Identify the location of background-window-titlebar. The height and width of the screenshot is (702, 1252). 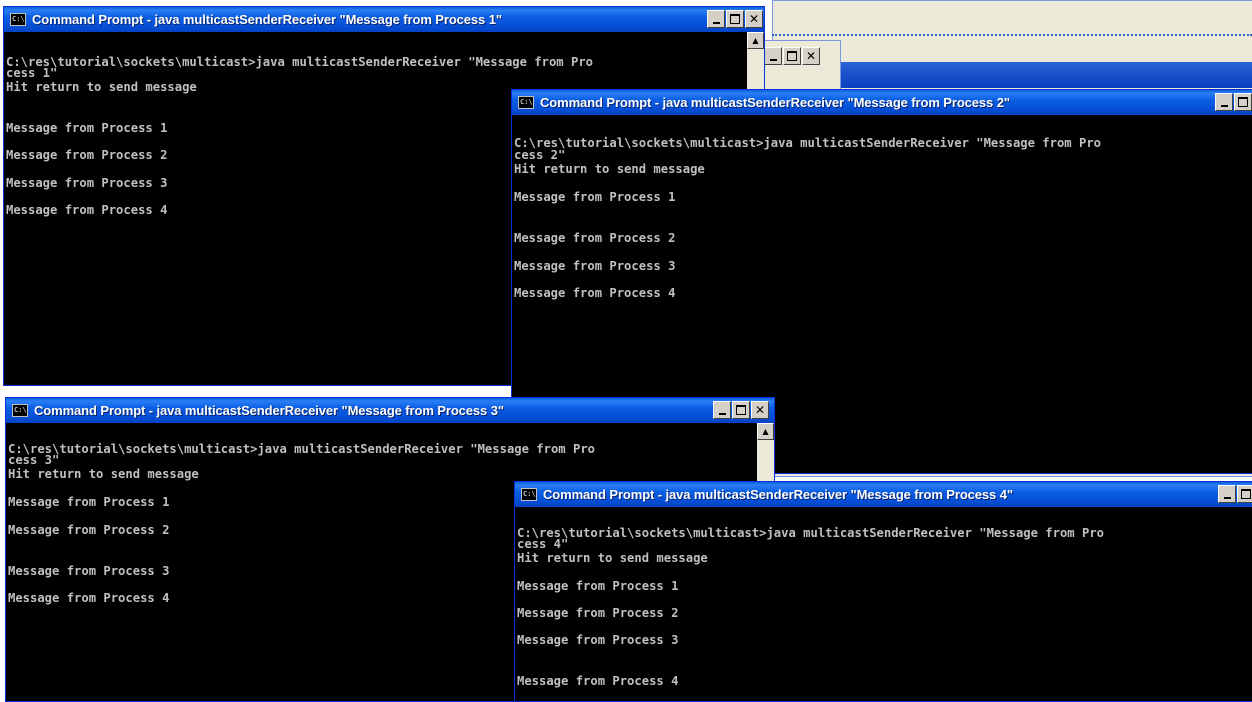
(1046, 75).